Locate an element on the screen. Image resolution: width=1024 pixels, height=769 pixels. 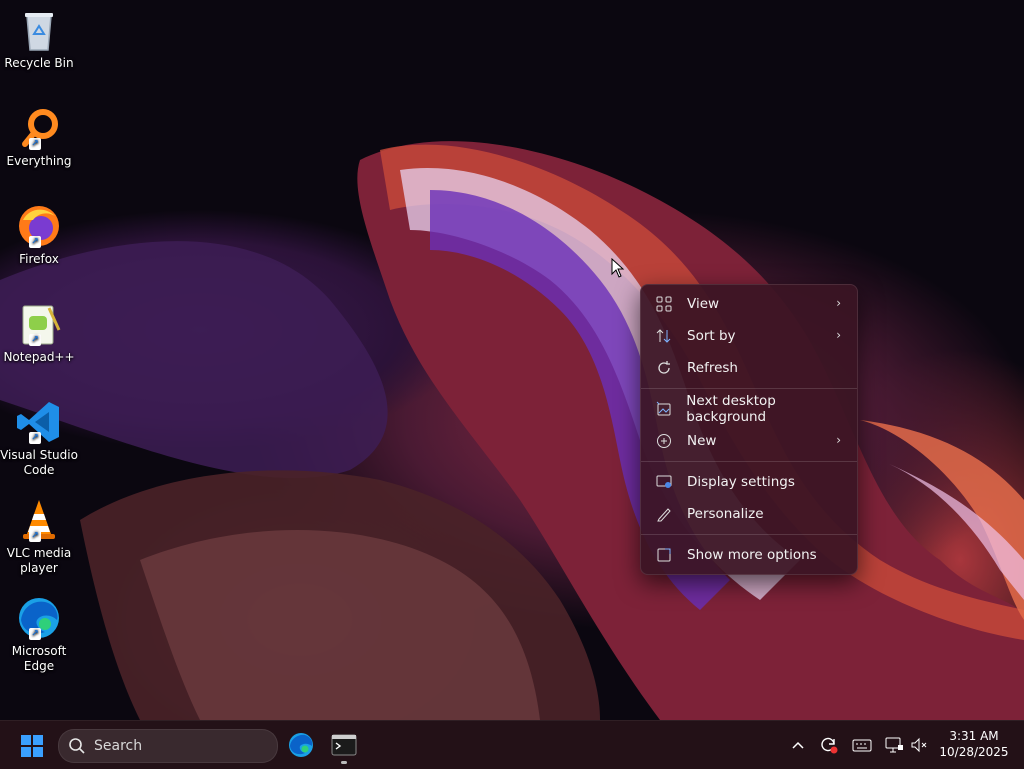
pencil-icon is located at coordinates (664, 514).